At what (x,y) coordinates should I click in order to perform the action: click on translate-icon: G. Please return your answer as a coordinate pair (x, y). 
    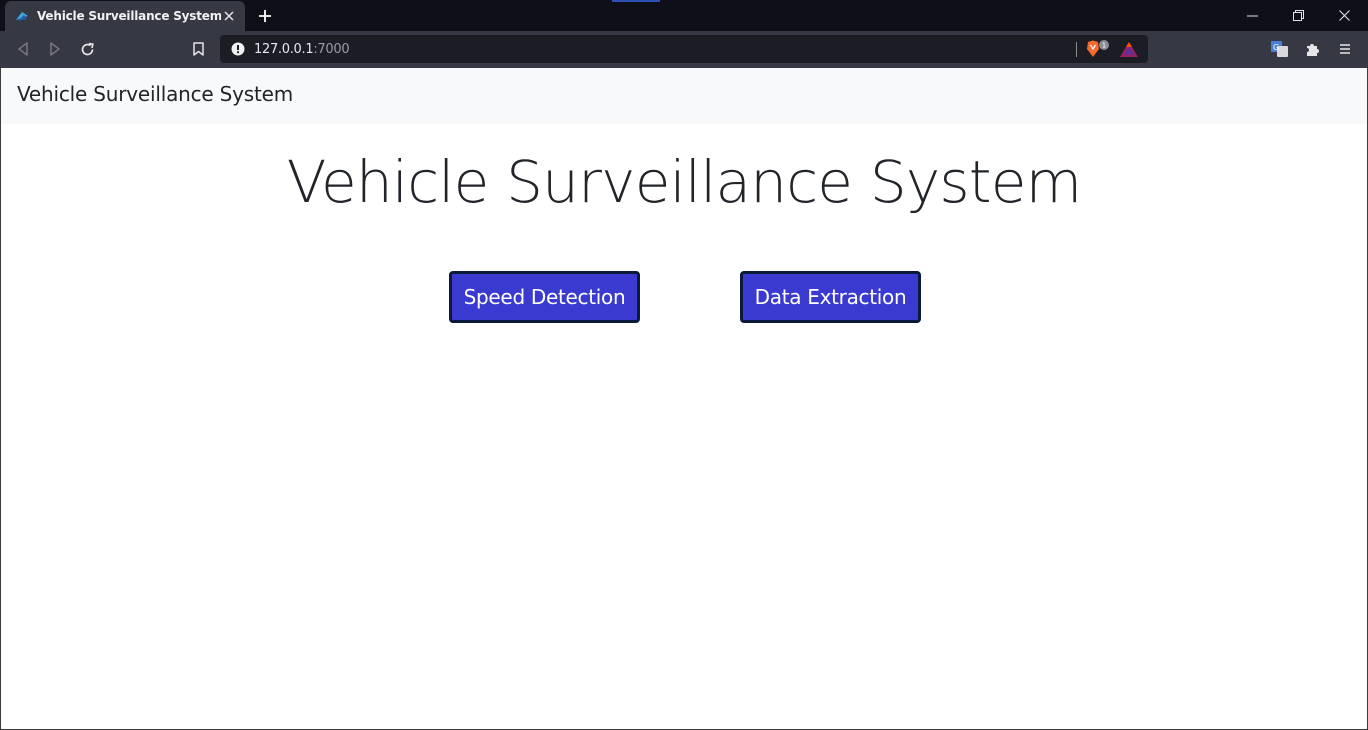
    Looking at the image, I should click on (1280, 49).